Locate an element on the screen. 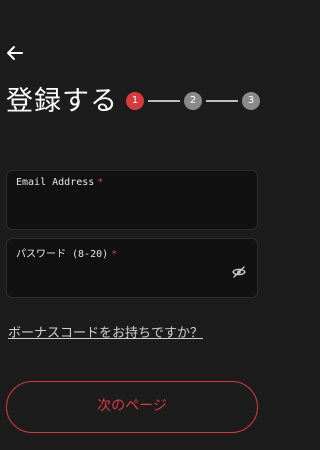 This screenshot has height=450, width=320. password-field: パスワード (8-20) * is located at coordinates (132, 268).